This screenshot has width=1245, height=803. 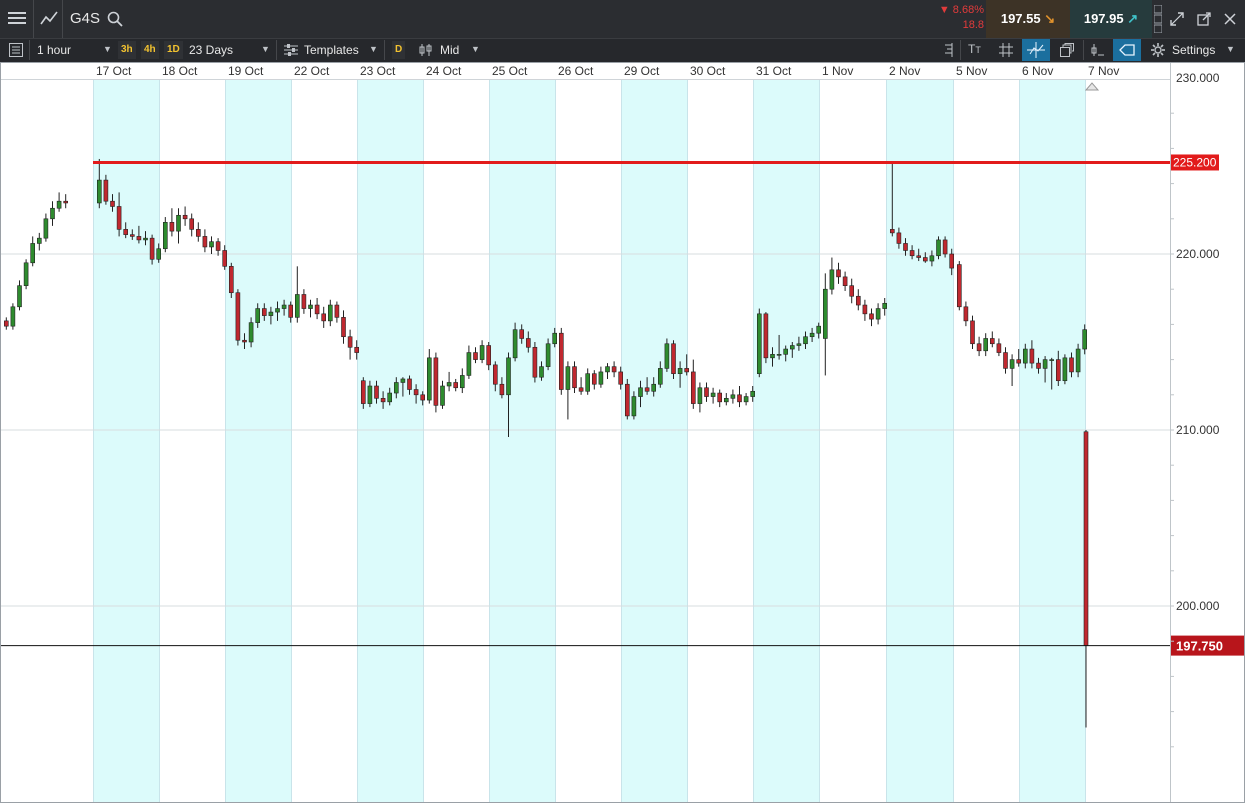 What do you see at coordinates (211, 50) in the screenshot?
I see `range-select: 23 Days` at bounding box center [211, 50].